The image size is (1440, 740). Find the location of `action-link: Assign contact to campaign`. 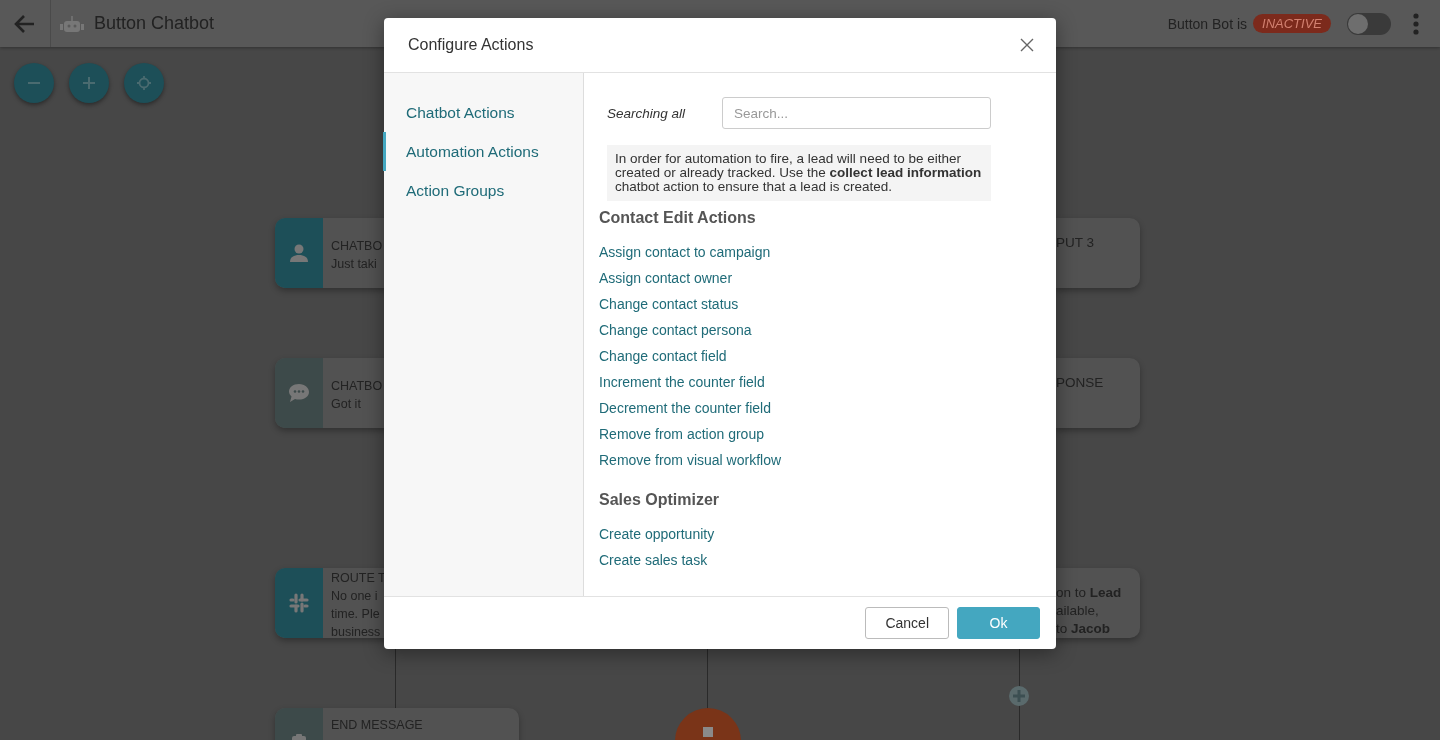

action-link: Assign contact to campaign is located at coordinates (685, 252).